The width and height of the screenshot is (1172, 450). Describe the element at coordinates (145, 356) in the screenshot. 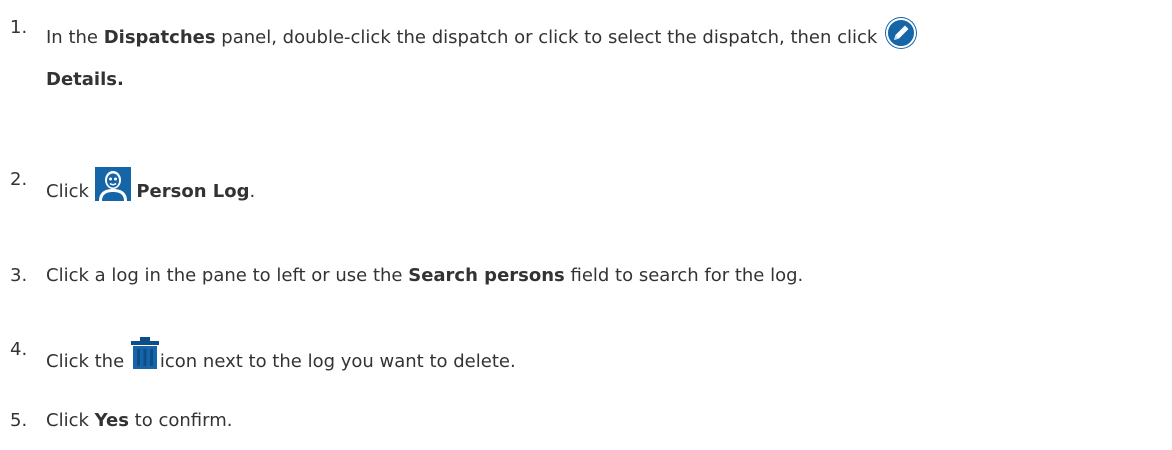

I see `trash-icon` at that location.